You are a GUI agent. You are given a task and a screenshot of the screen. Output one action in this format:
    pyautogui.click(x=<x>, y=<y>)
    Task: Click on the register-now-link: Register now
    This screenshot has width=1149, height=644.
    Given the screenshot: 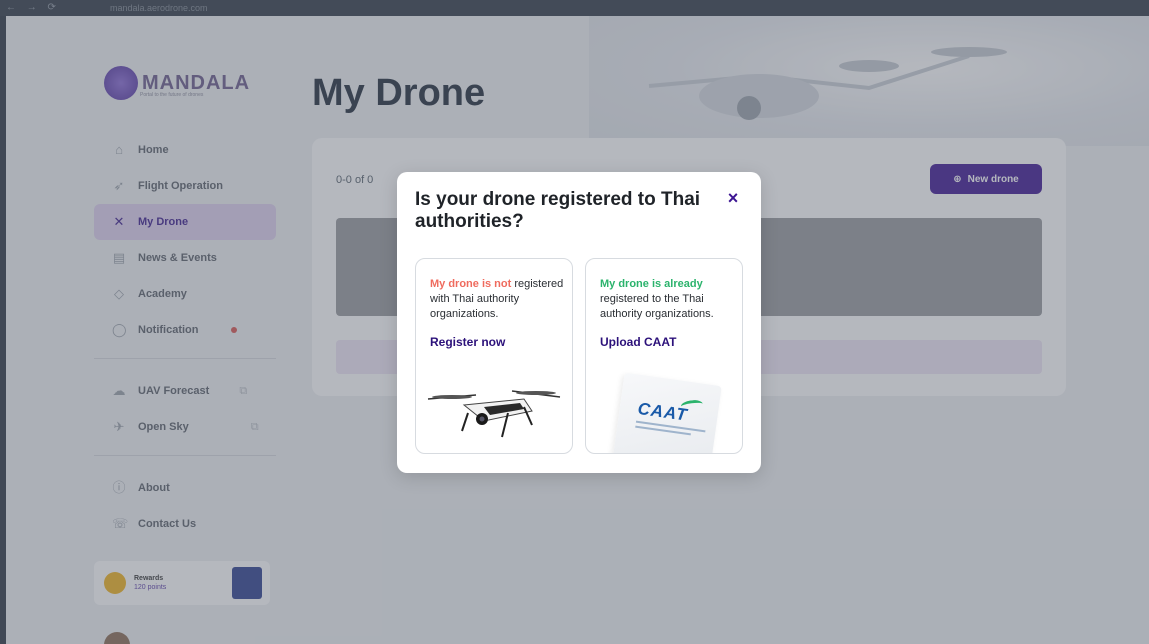 What is the action you would take?
    pyautogui.click(x=467, y=342)
    